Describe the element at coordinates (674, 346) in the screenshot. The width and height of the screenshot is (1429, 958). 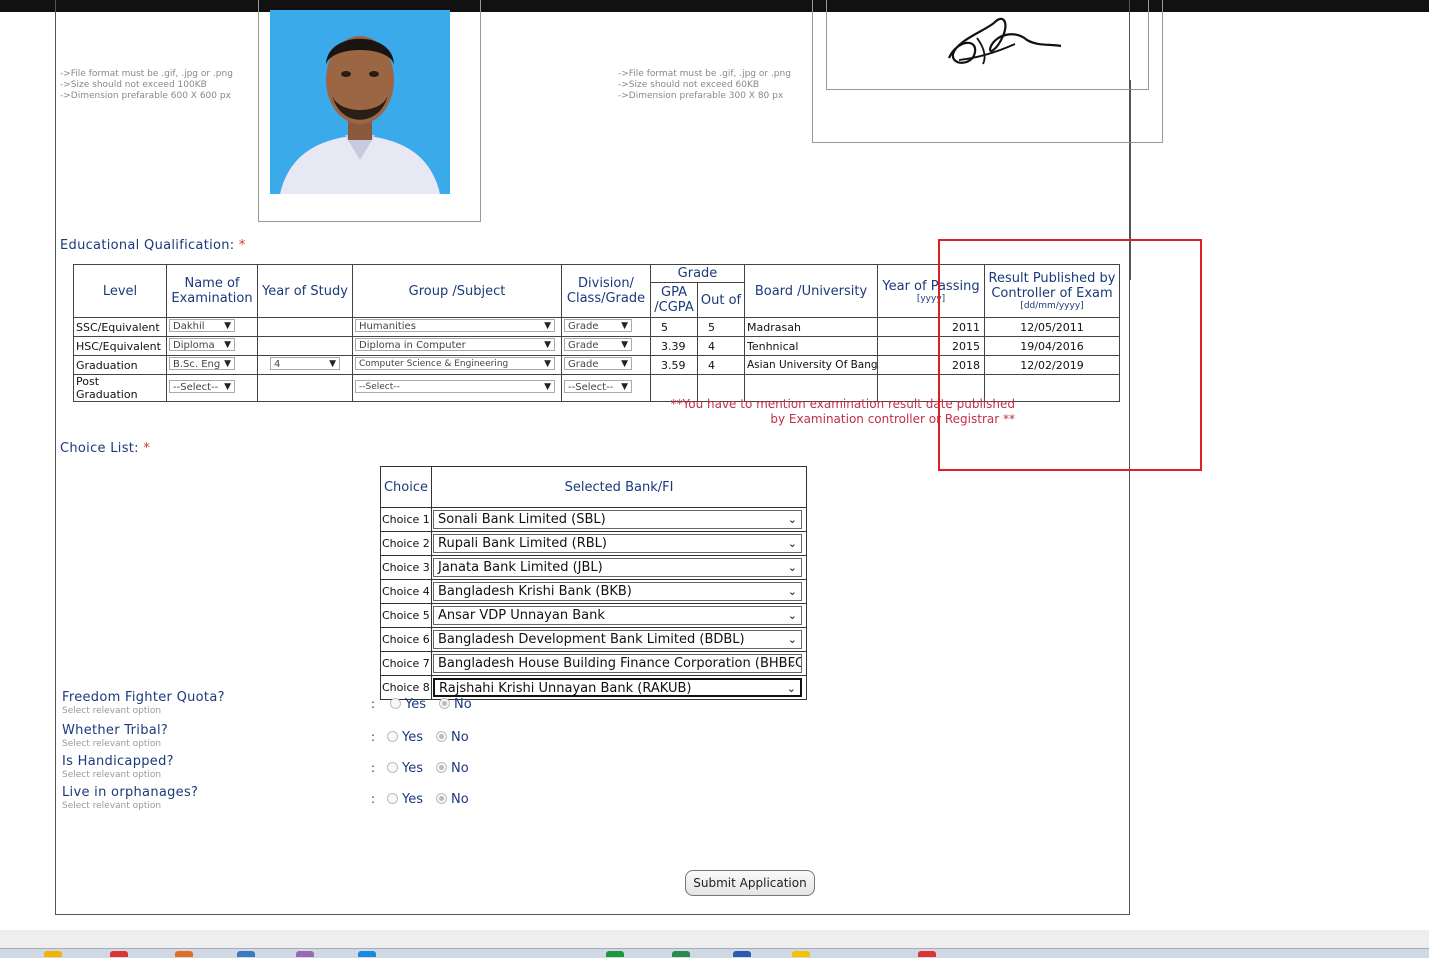
I see `gpa-input: 3.39` at that location.